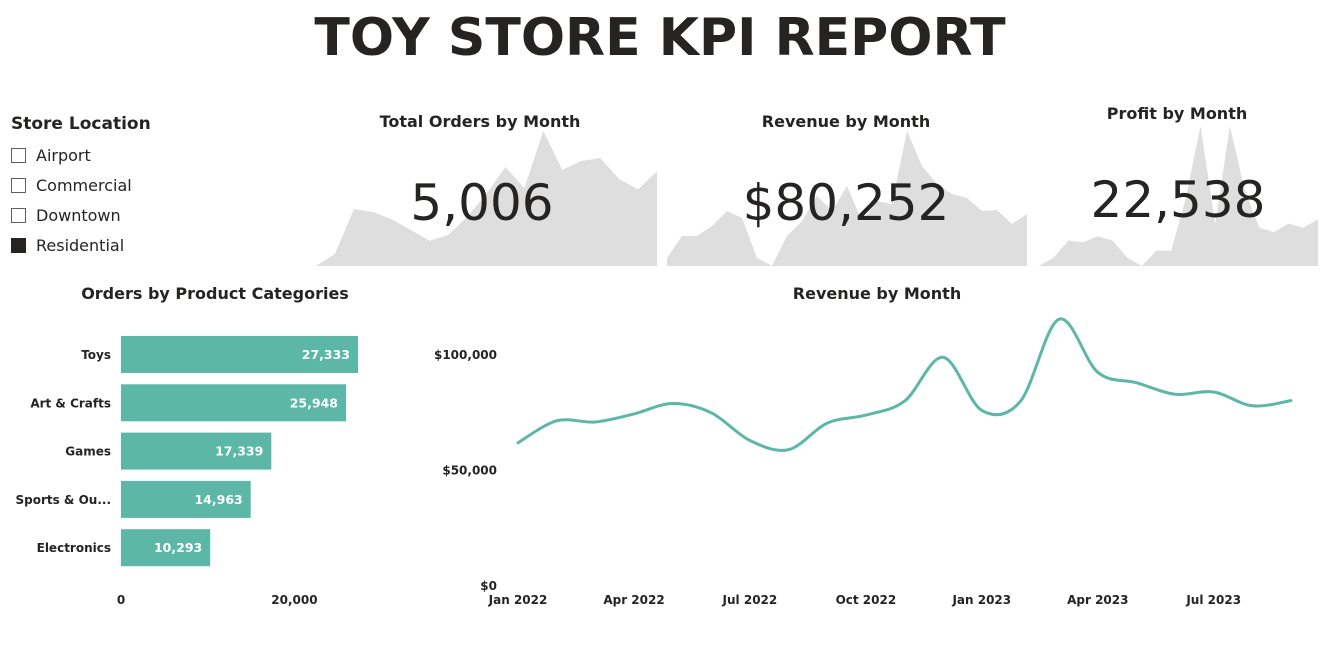 The width and height of the screenshot is (1320, 660). Describe the element at coordinates (121, 600) in the screenshot. I see `x-tick-label: 0` at that location.